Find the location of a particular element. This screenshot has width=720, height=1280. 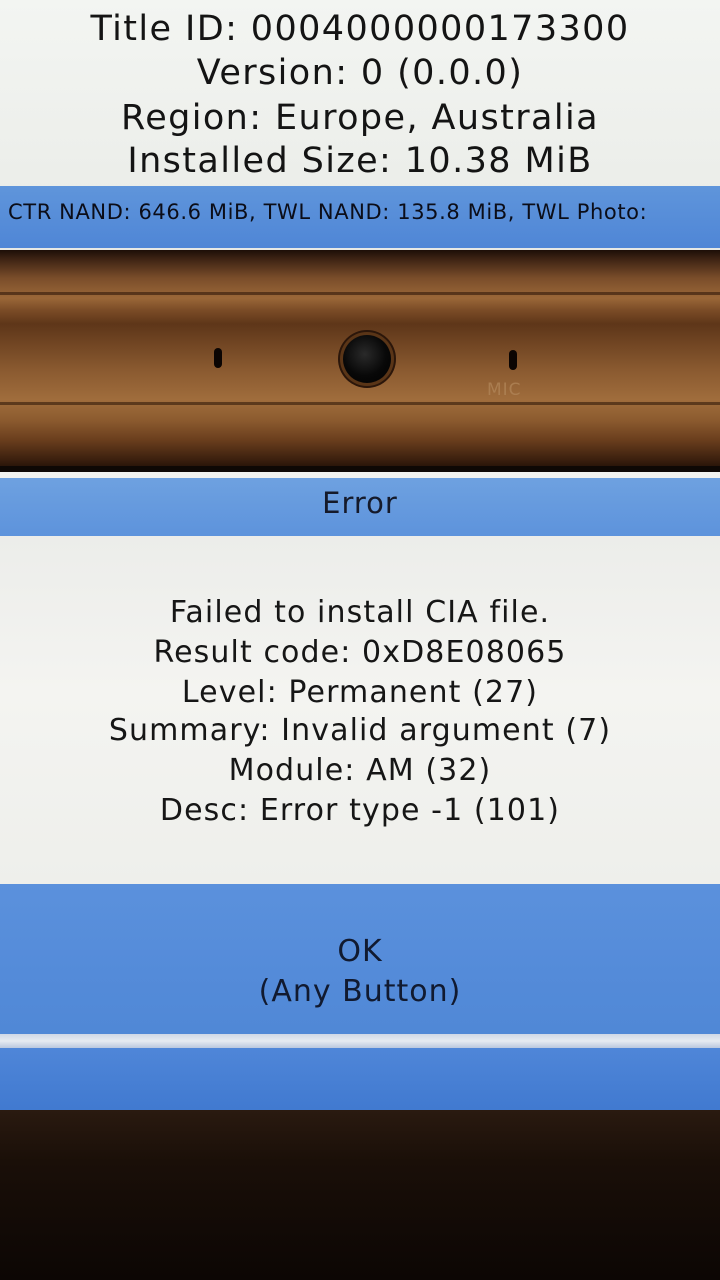

level-line: Level: Permanent (27) is located at coordinates (360, 692).